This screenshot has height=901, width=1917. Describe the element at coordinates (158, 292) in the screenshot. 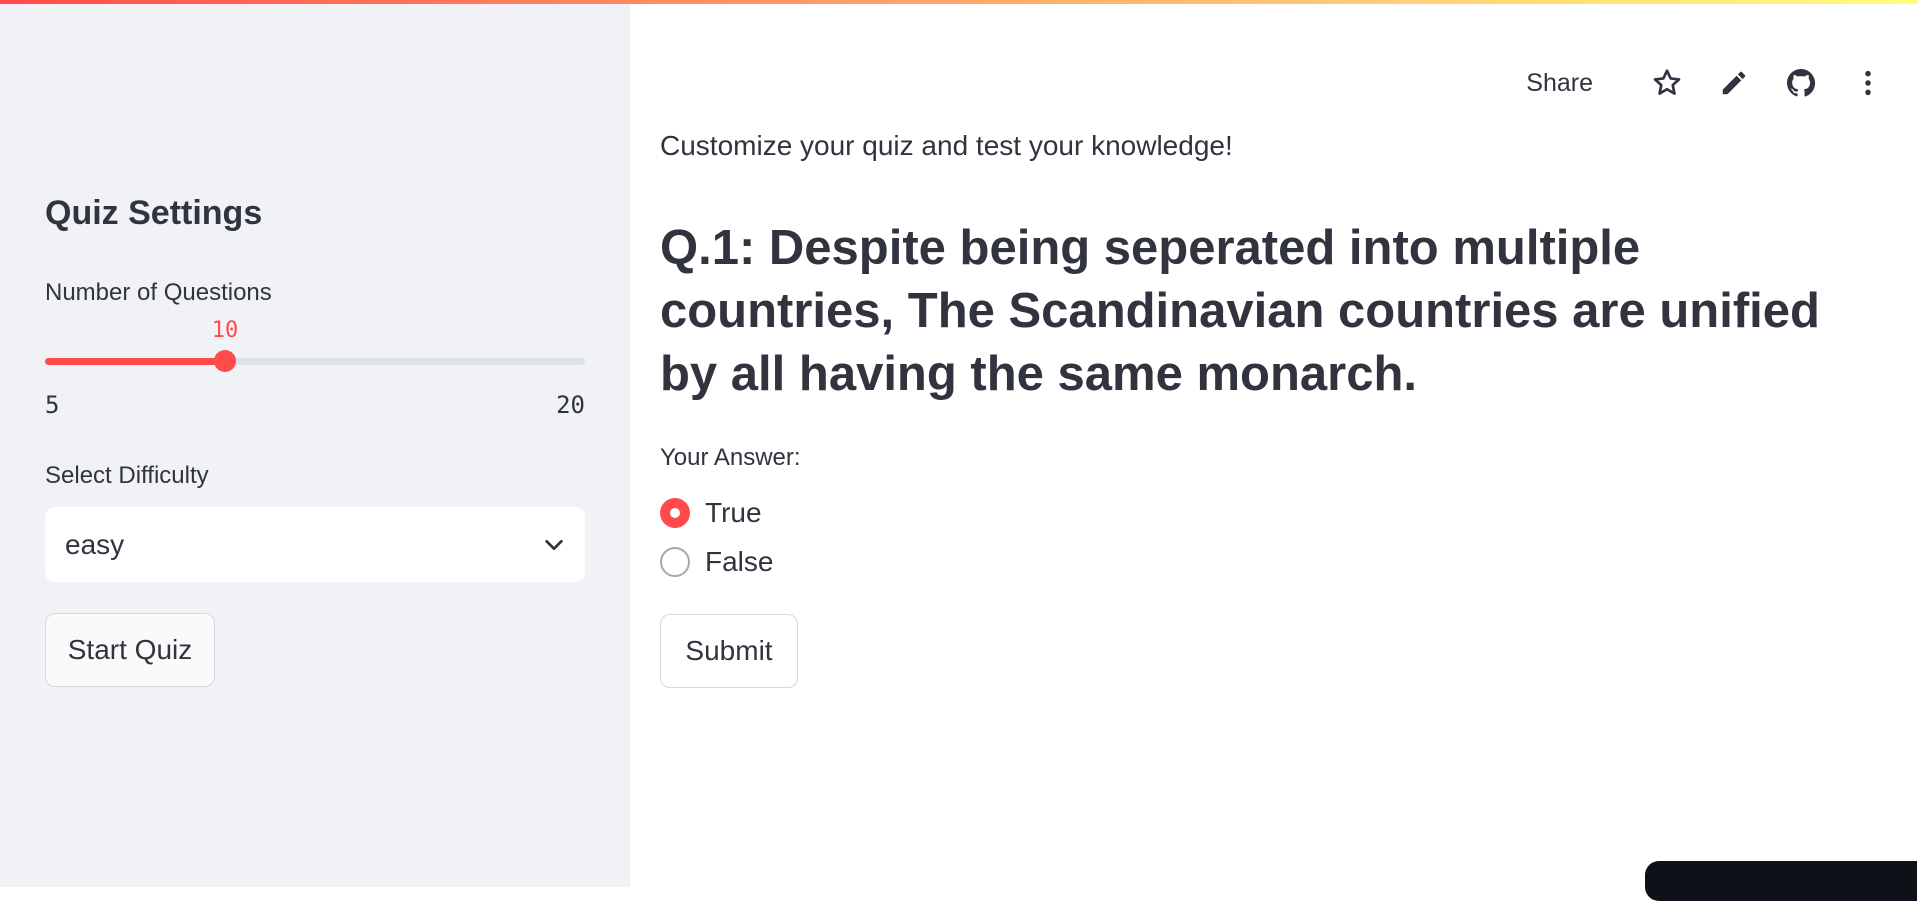

I see `num-questions-label: Number of Questions` at that location.